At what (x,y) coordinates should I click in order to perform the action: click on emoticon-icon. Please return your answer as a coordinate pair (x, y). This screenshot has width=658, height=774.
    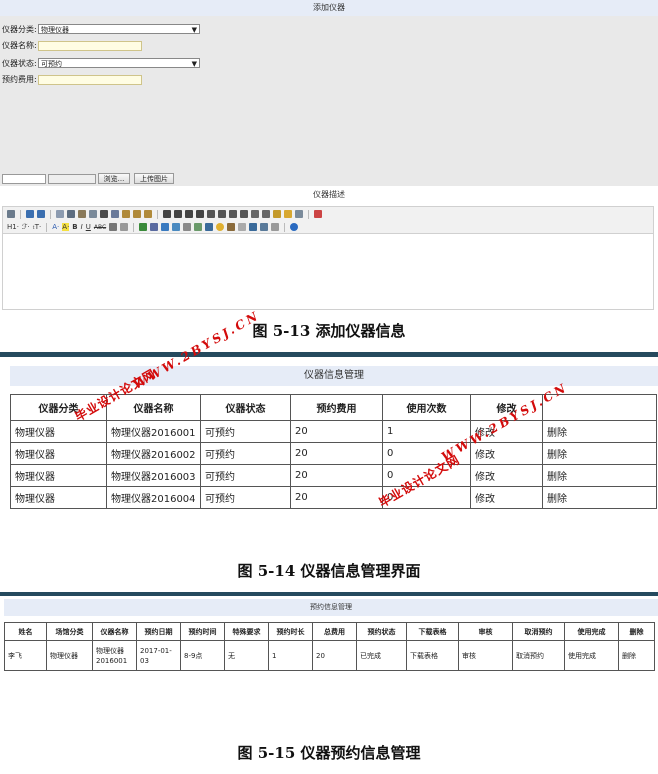
    Looking at the image, I should click on (220, 227).